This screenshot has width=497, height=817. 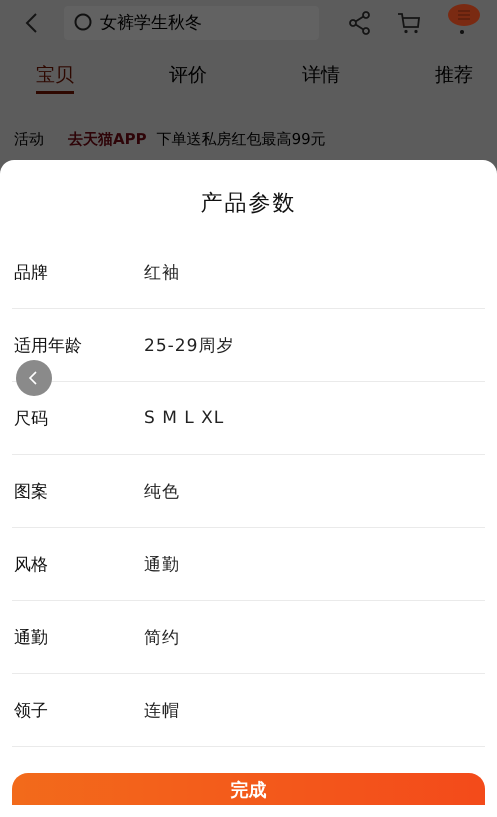 What do you see at coordinates (321, 76) in the screenshot?
I see `tab: 详情` at bounding box center [321, 76].